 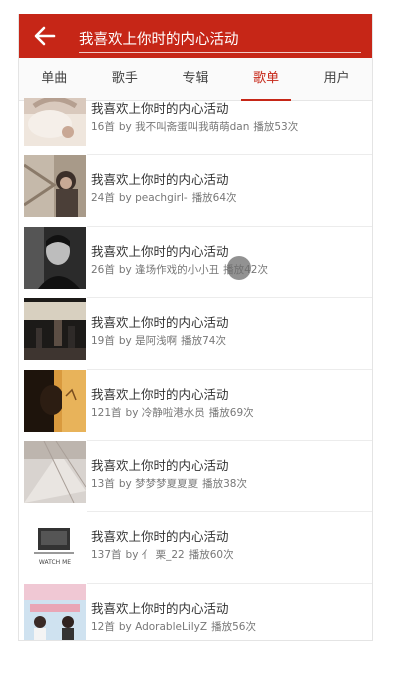 What do you see at coordinates (55, 562) in the screenshot?
I see `watch-me-text: WATCH ME` at bounding box center [55, 562].